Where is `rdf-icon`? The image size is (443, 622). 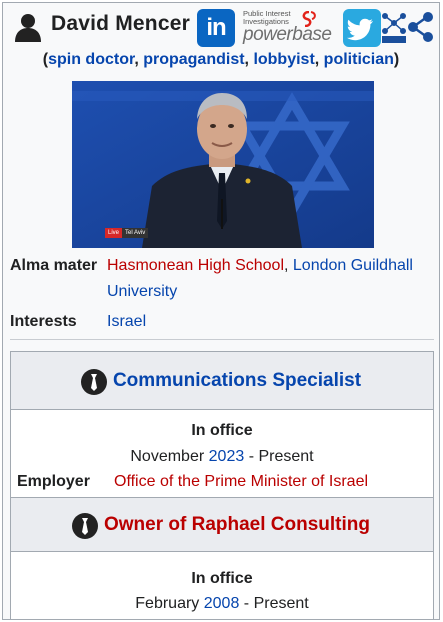 rdf-icon is located at coordinates (394, 27).